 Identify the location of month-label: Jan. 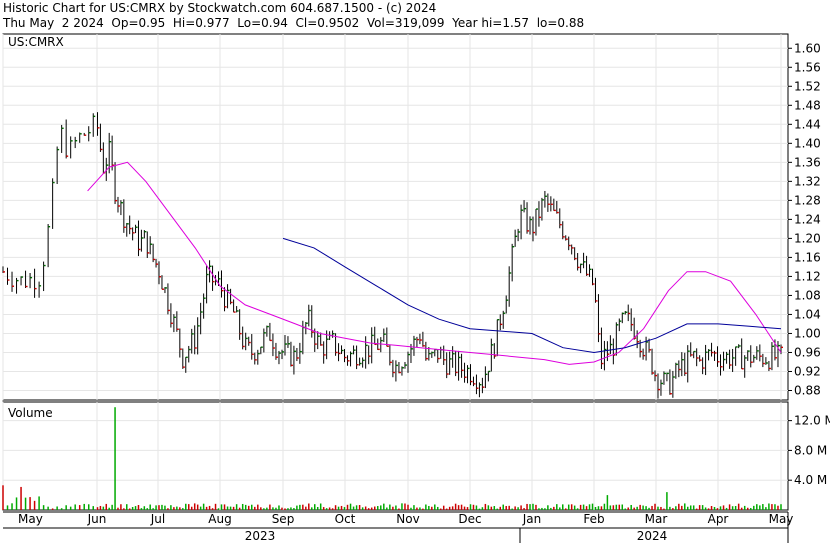
(532, 519).